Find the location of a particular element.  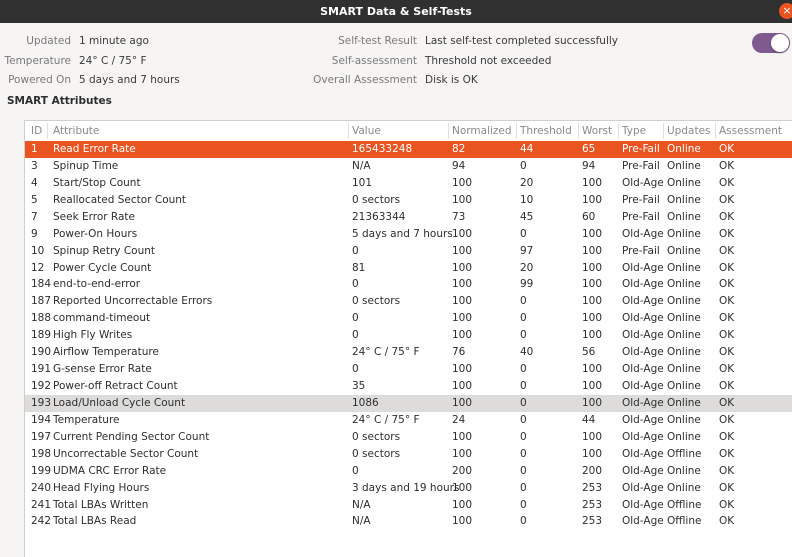

column-header-updates: Updates is located at coordinates (689, 131).